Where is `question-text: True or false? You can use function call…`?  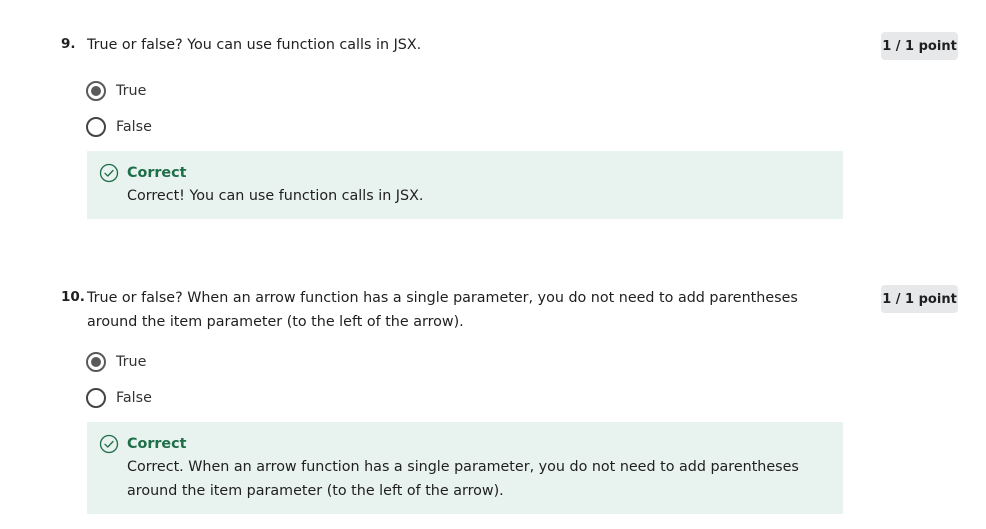 question-text: True or false? You can use function call… is located at coordinates (254, 45).